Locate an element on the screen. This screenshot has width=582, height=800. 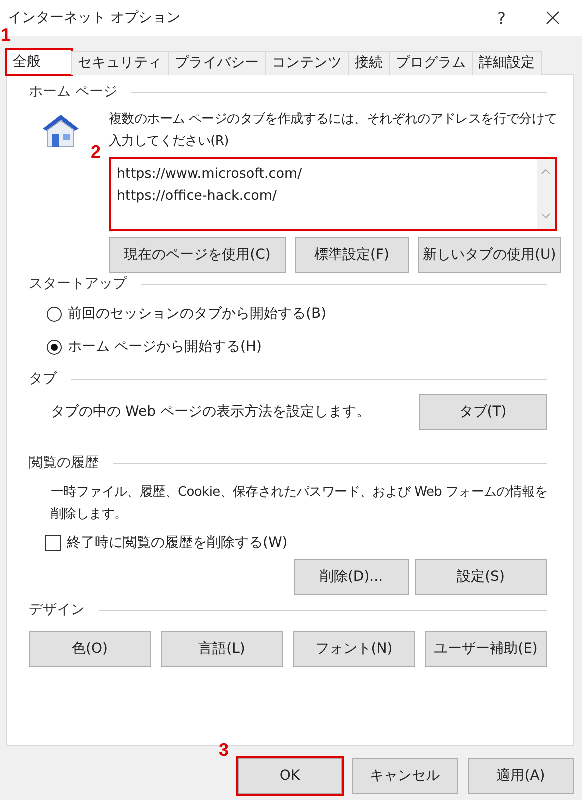
section-heading: スタートアップ is located at coordinates (78, 284).